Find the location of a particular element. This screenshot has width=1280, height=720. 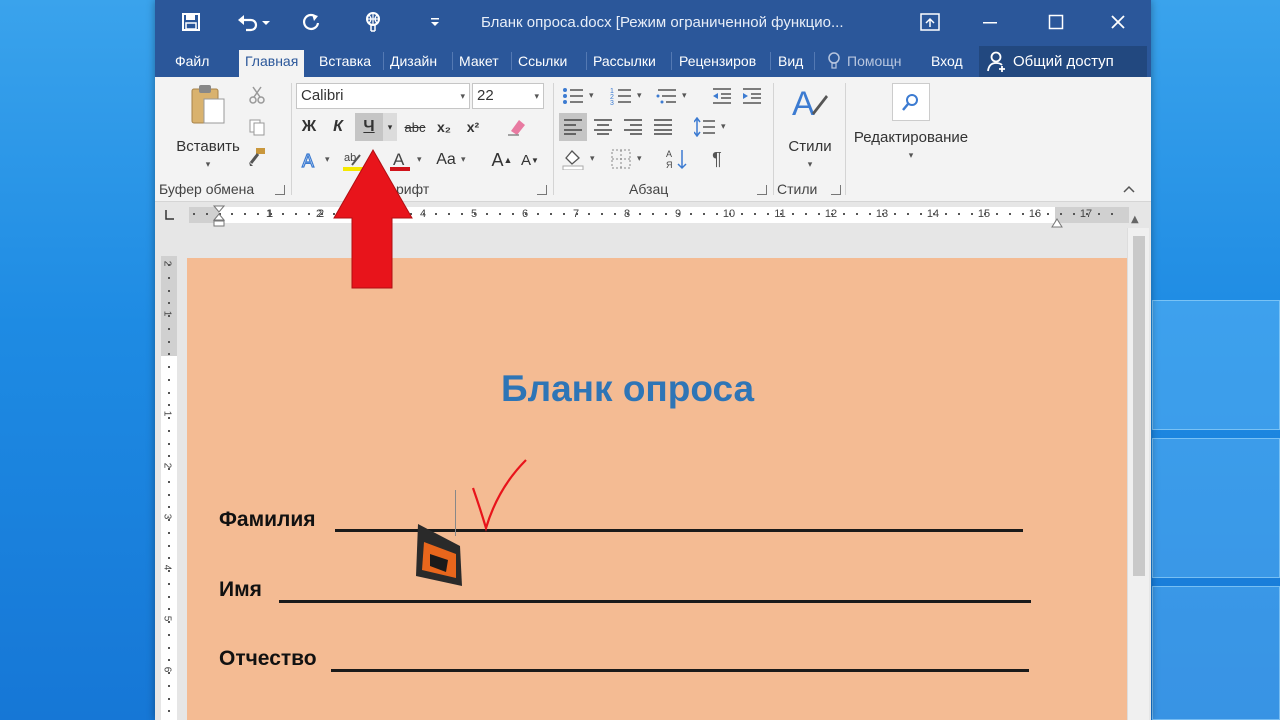

subscript-button: x₂ is located at coordinates (444, 127).